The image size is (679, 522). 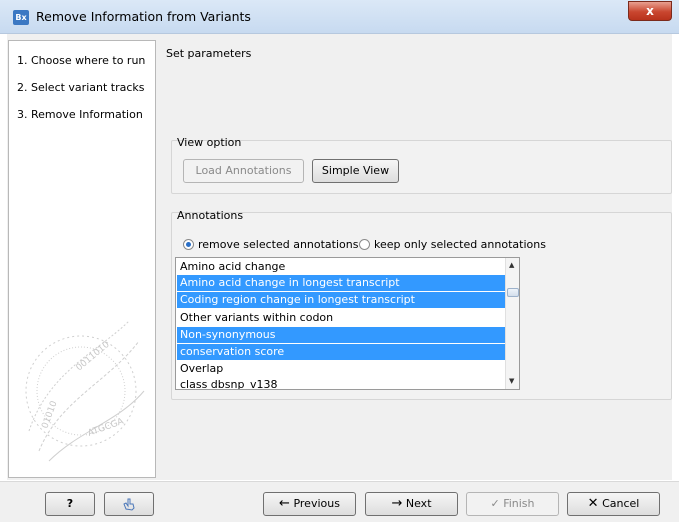 I want to click on finish-button: ✓ Finish, so click(x=512, y=504).